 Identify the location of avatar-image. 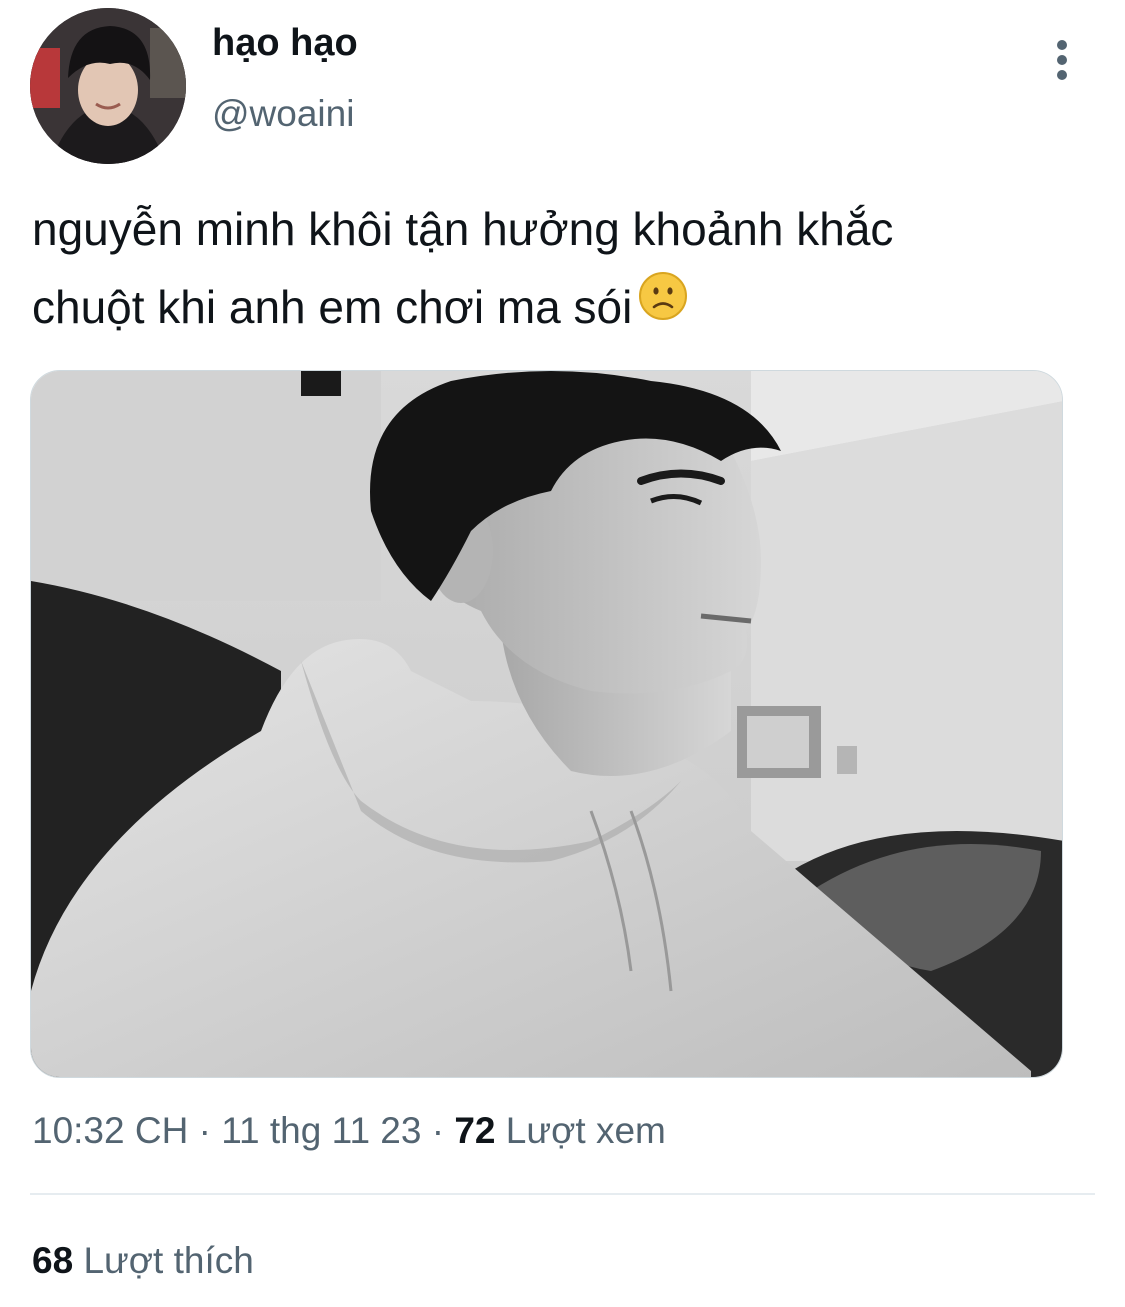
(108, 86).